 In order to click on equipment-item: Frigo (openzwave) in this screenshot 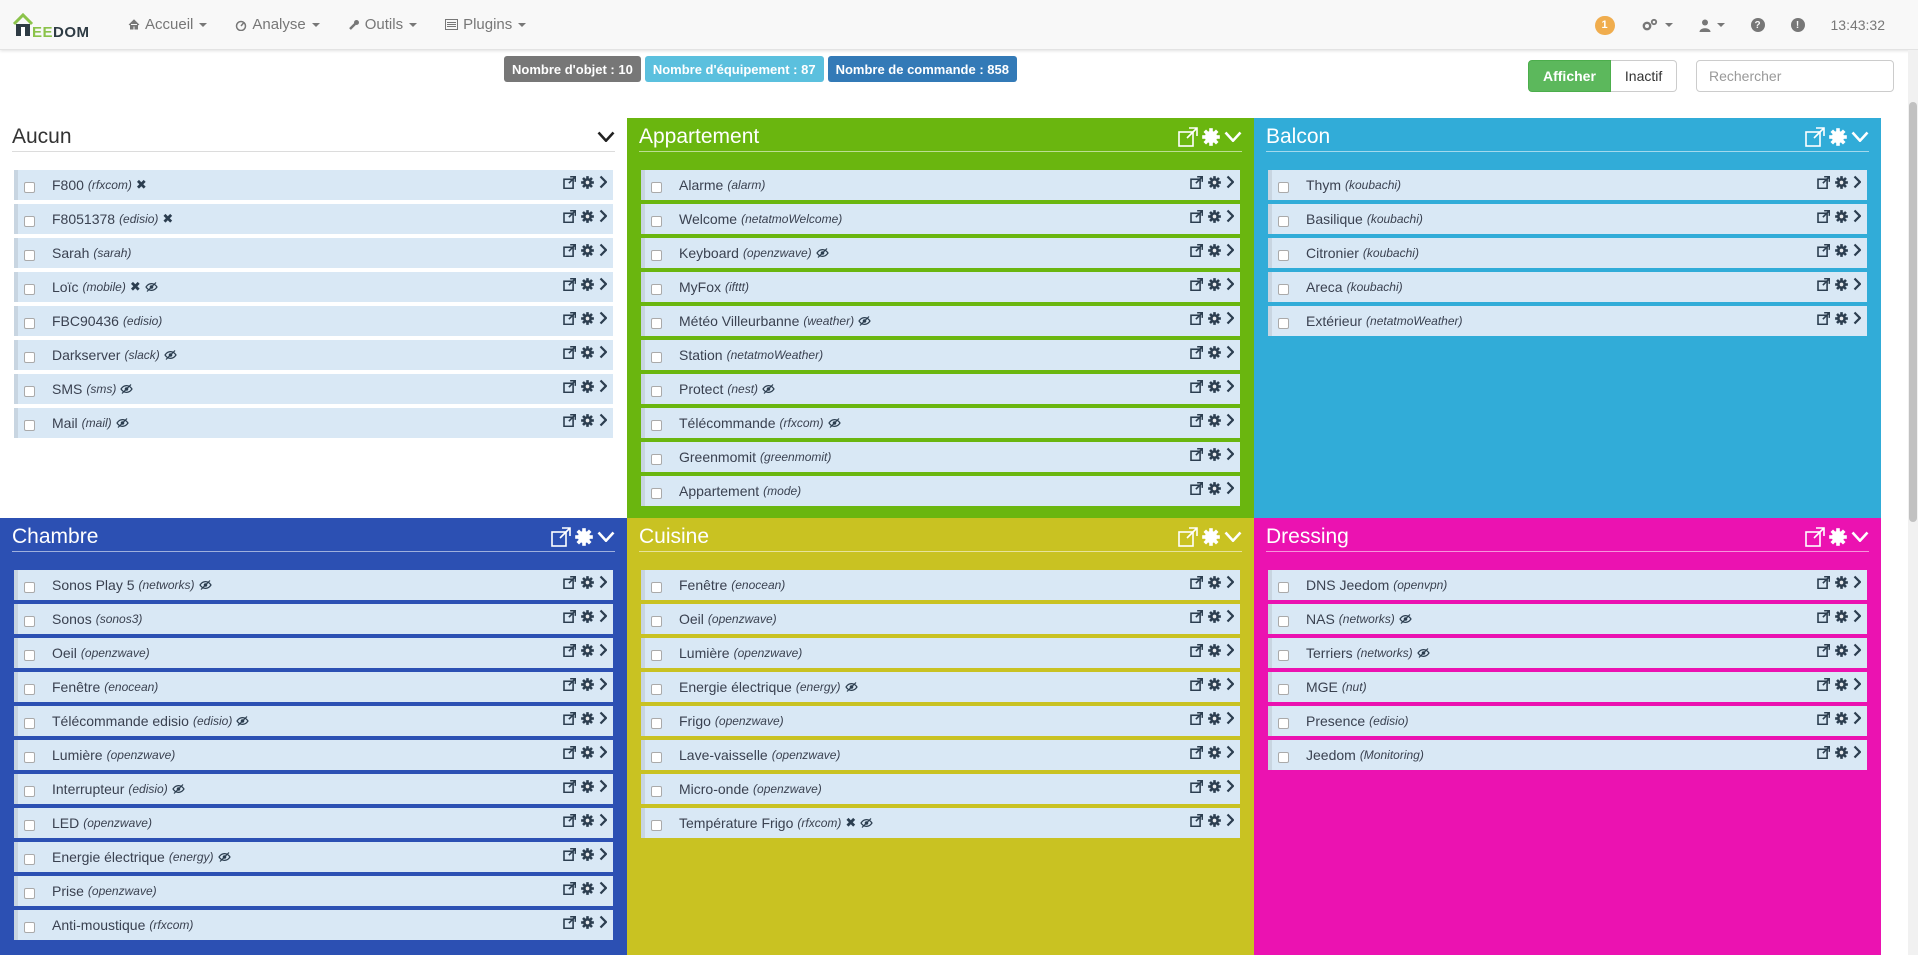, I will do `click(940, 721)`.